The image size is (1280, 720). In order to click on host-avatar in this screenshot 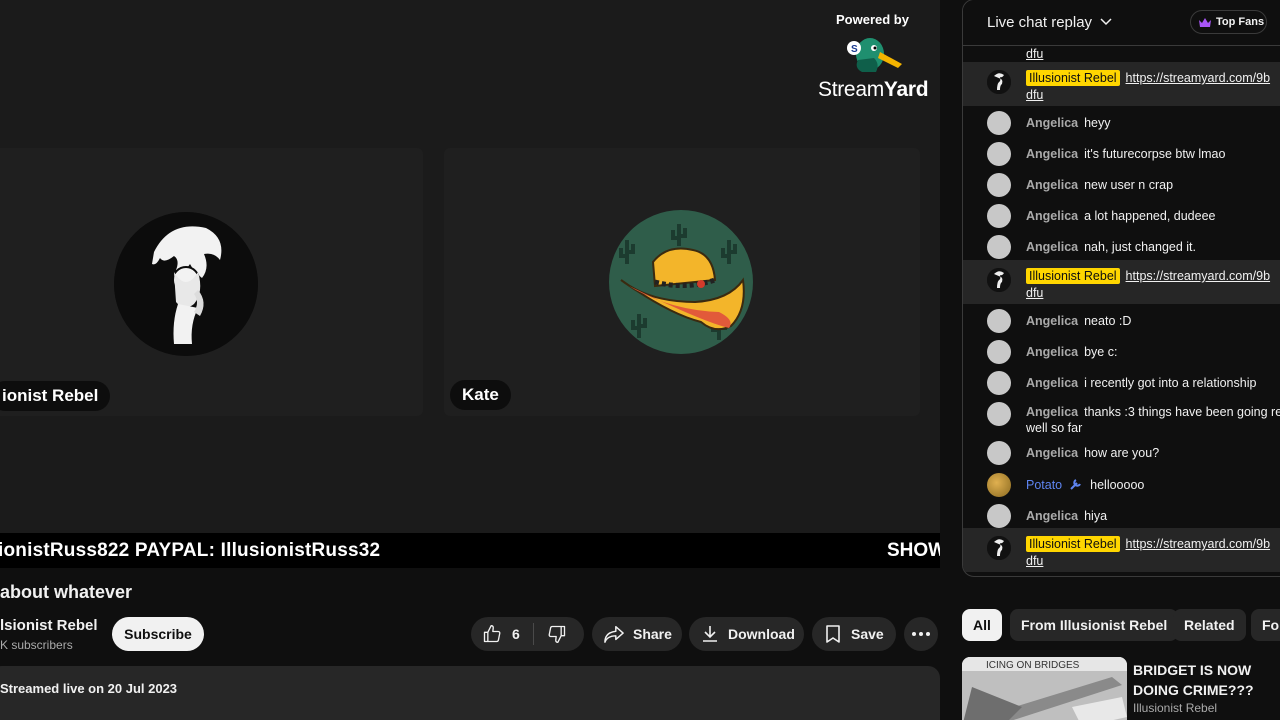, I will do `click(186, 284)`.